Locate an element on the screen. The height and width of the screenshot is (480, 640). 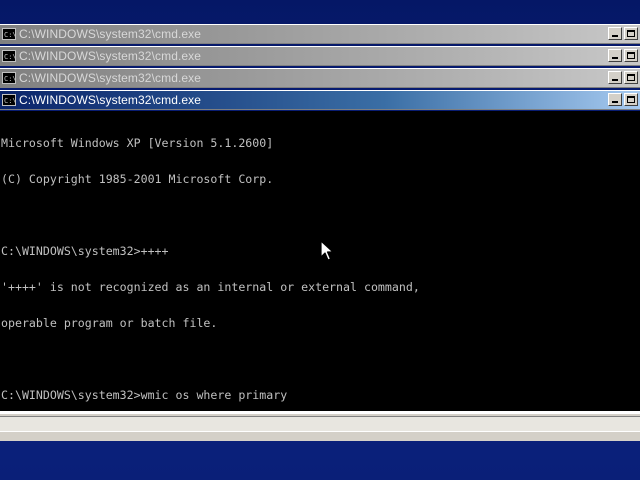
mouse-pointer-icon is located at coordinates (327, 250).